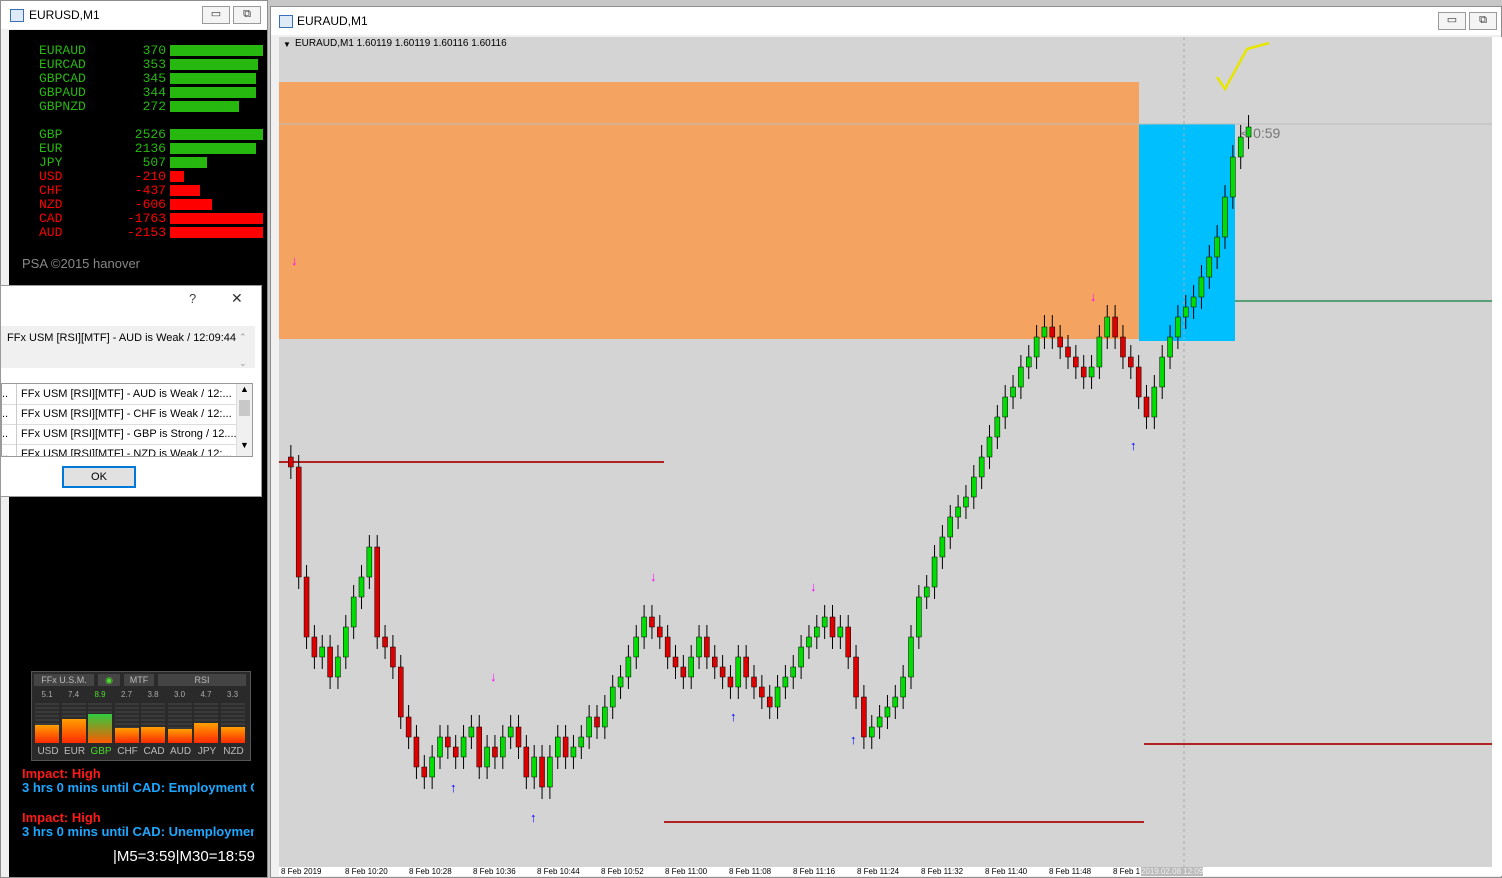  What do you see at coordinates (126, 694) in the screenshot?
I see `usm-value: 2.7` at bounding box center [126, 694].